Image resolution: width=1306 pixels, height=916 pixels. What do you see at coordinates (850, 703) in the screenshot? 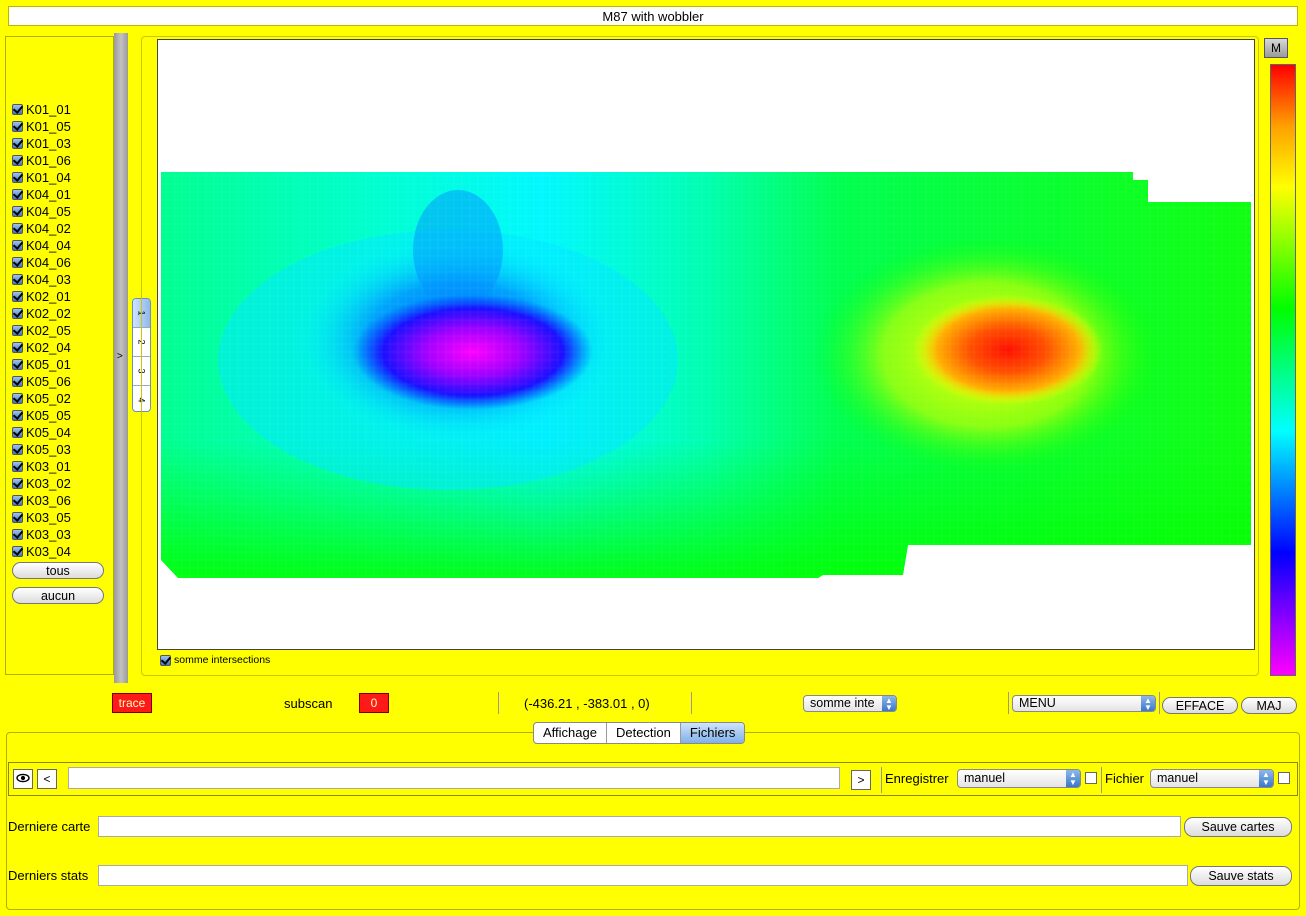
I see `sum-mode-select: somme inte ▲ ▼` at bounding box center [850, 703].